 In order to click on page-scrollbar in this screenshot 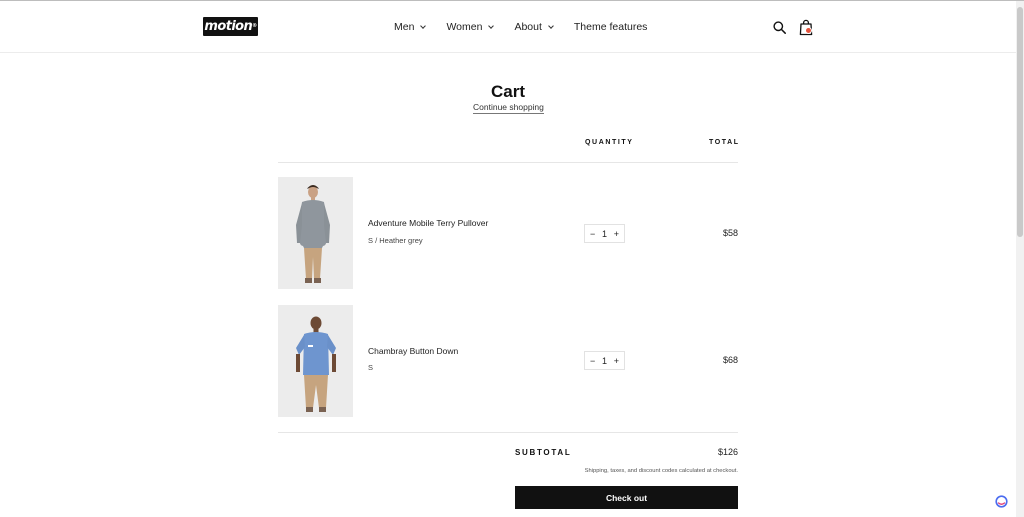, I will do `click(1020, 259)`.